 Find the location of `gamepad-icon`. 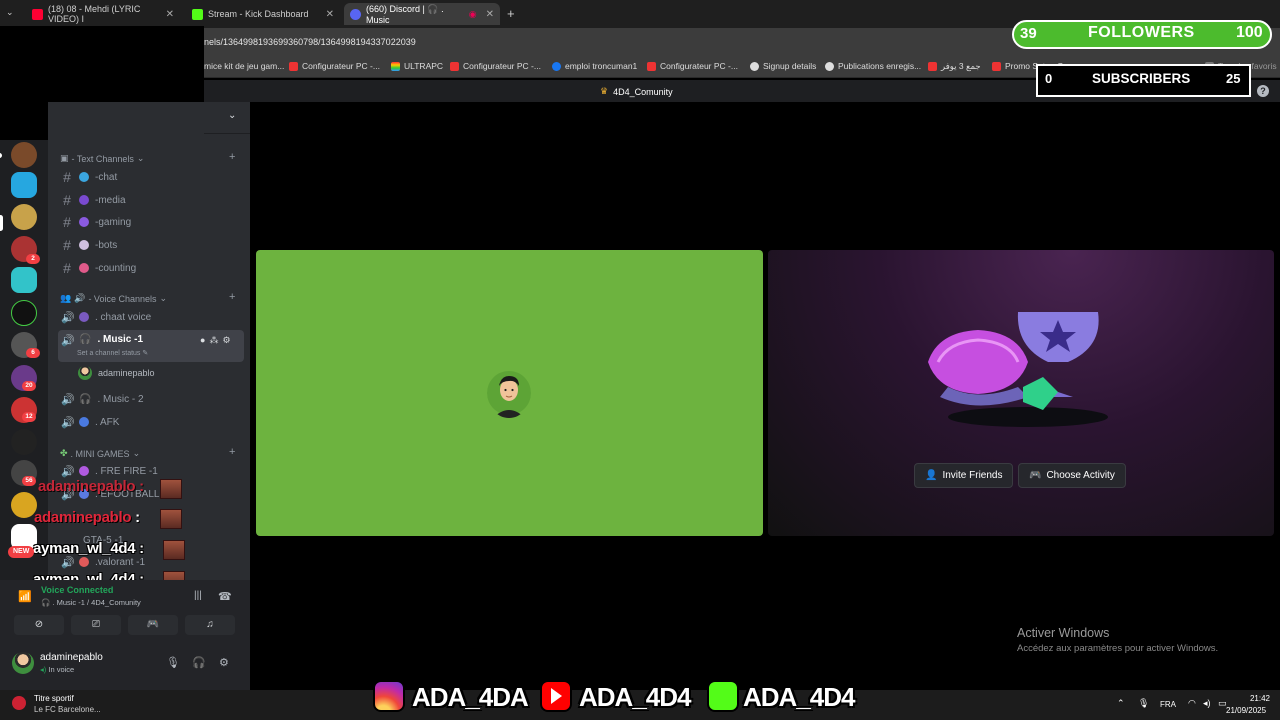

gamepad-icon is located at coordinates (84, 222).